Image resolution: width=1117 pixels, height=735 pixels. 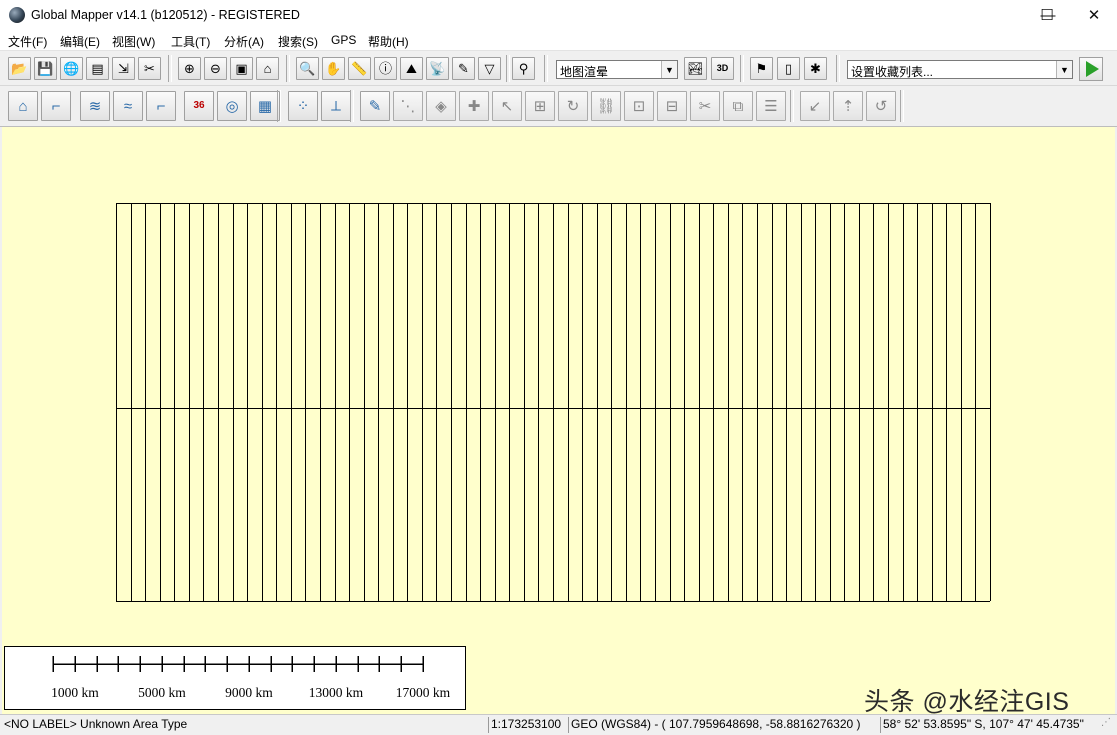 I want to click on filter-icon: ▽, so click(x=489, y=68).